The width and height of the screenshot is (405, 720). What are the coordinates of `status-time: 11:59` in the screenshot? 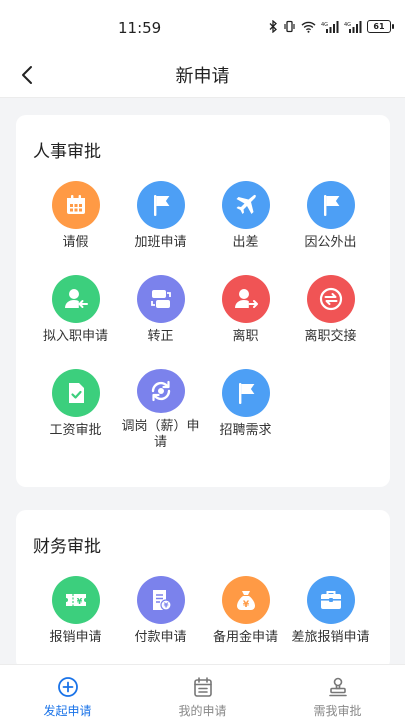 It's located at (140, 28).